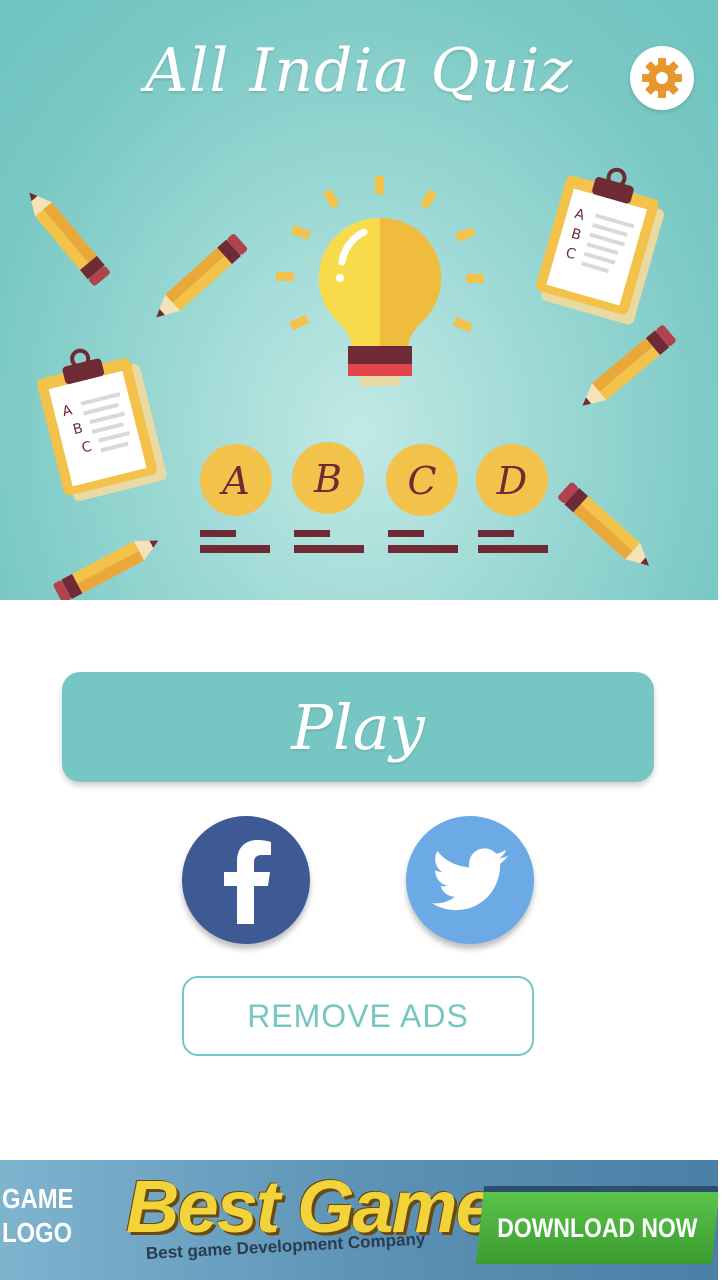  What do you see at coordinates (511, 481) in the screenshot?
I see `option-d-letter: D` at bounding box center [511, 481].